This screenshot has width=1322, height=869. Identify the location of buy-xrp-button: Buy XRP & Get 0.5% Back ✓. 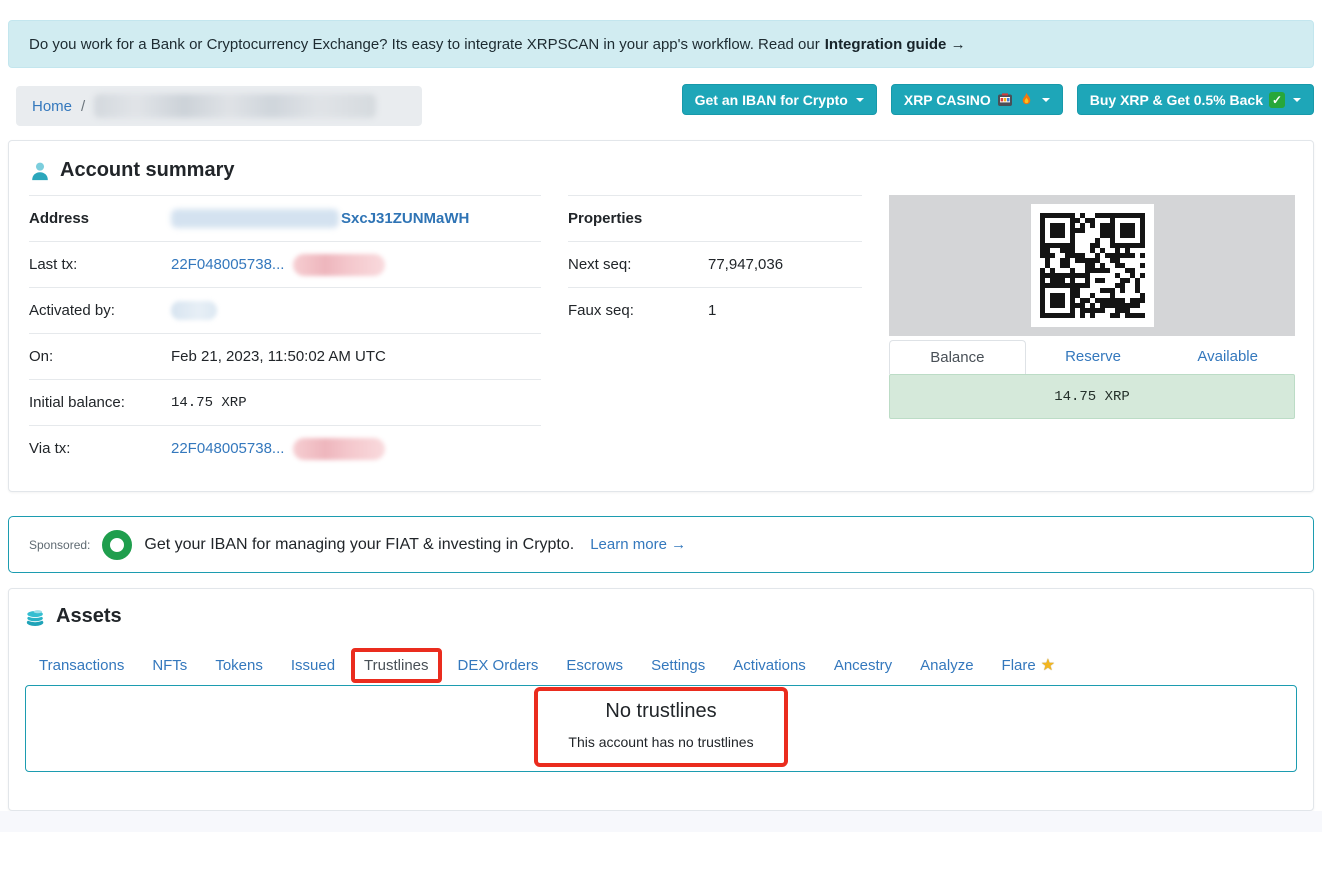
(1195, 99).